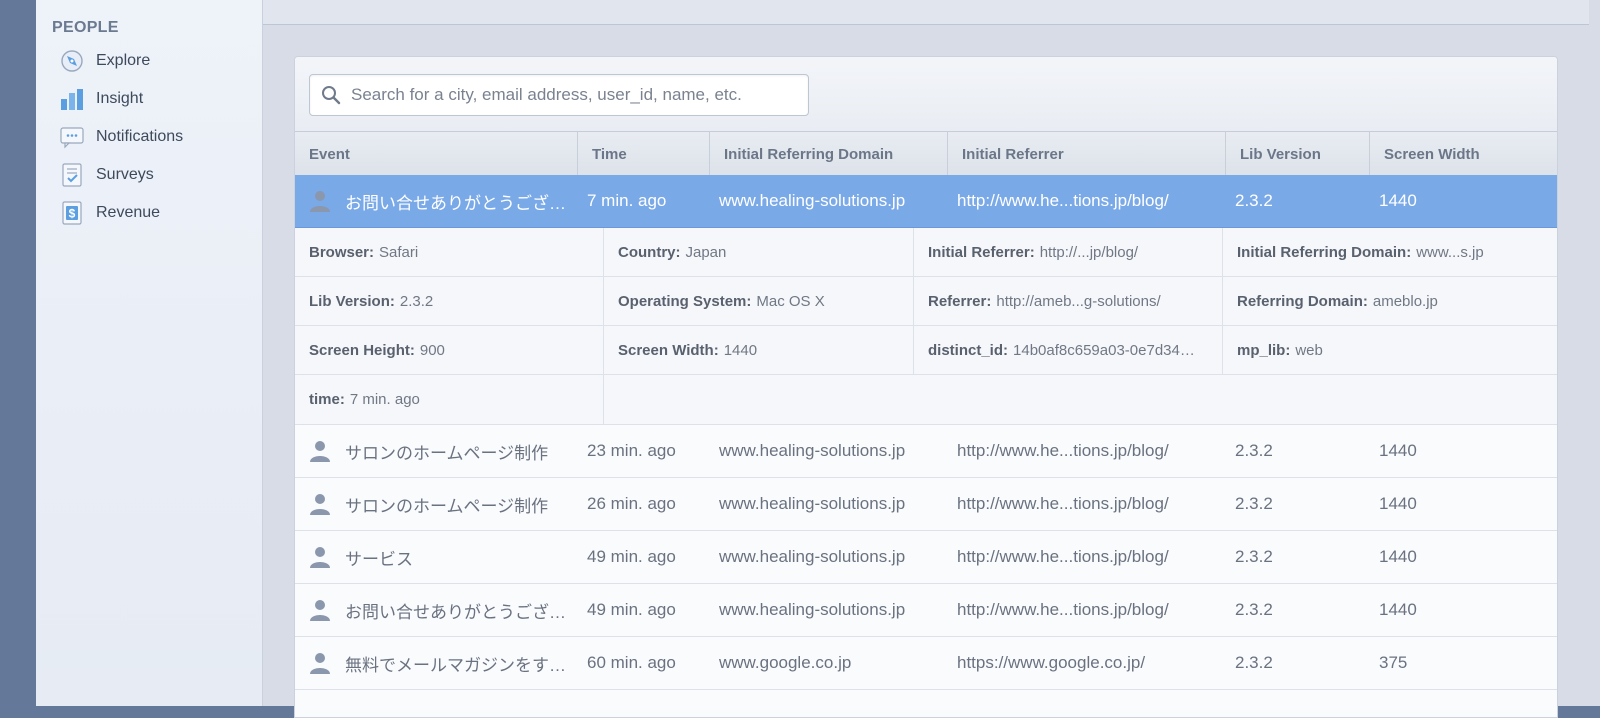 The width and height of the screenshot is (1600, 718). I want to click on dollar-icon: $, so click(72, 213).